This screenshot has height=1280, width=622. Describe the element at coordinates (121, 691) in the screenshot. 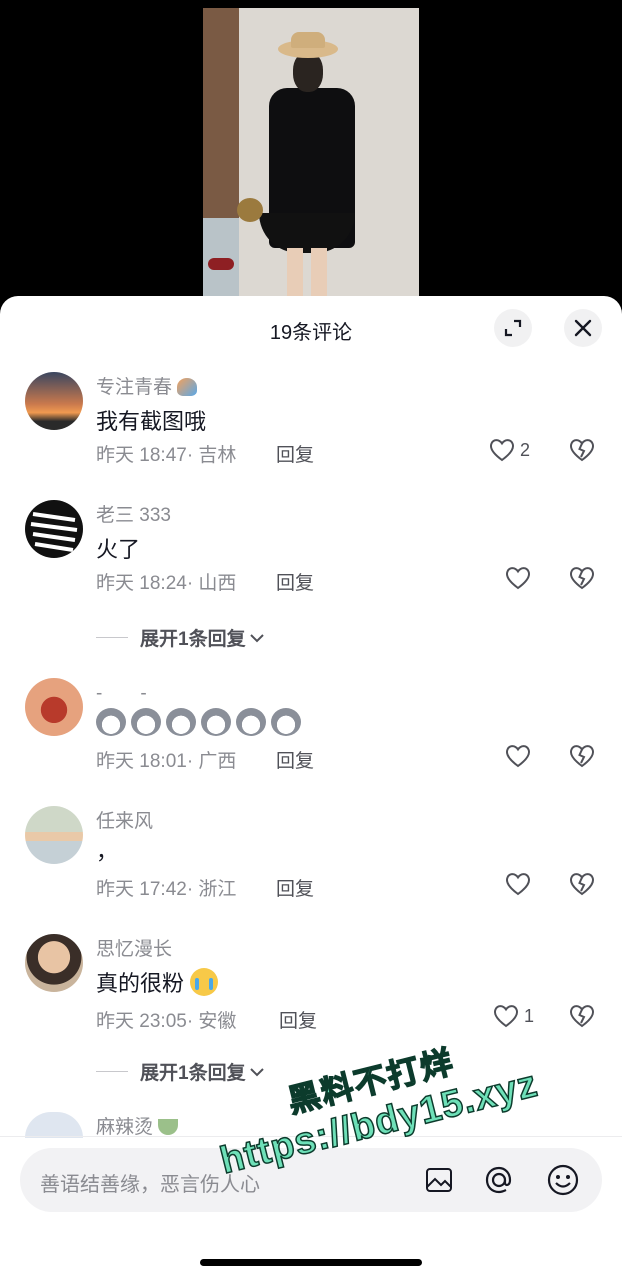

I see `comment-username: - -` at that location.